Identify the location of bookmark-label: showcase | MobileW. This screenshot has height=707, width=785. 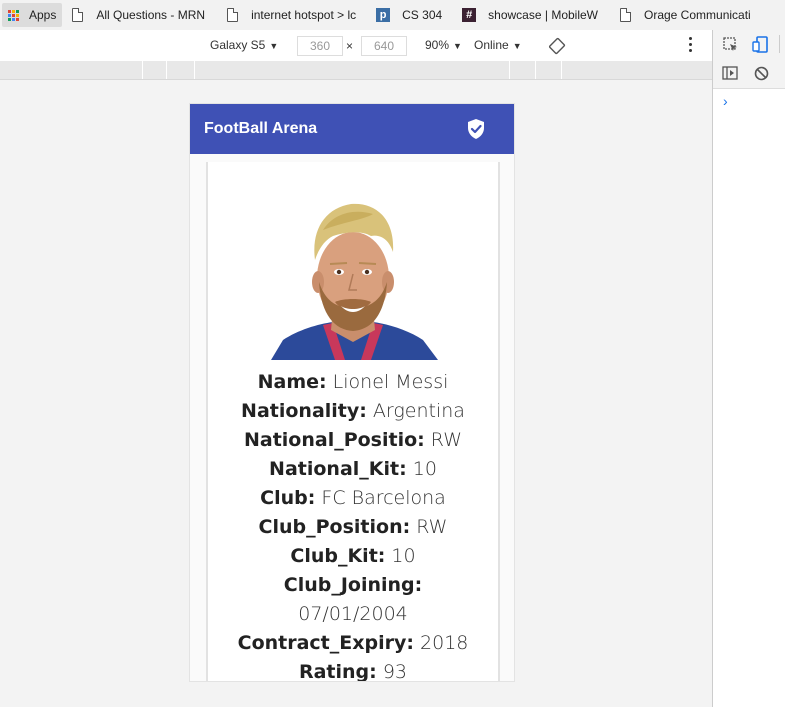
(543, 15).